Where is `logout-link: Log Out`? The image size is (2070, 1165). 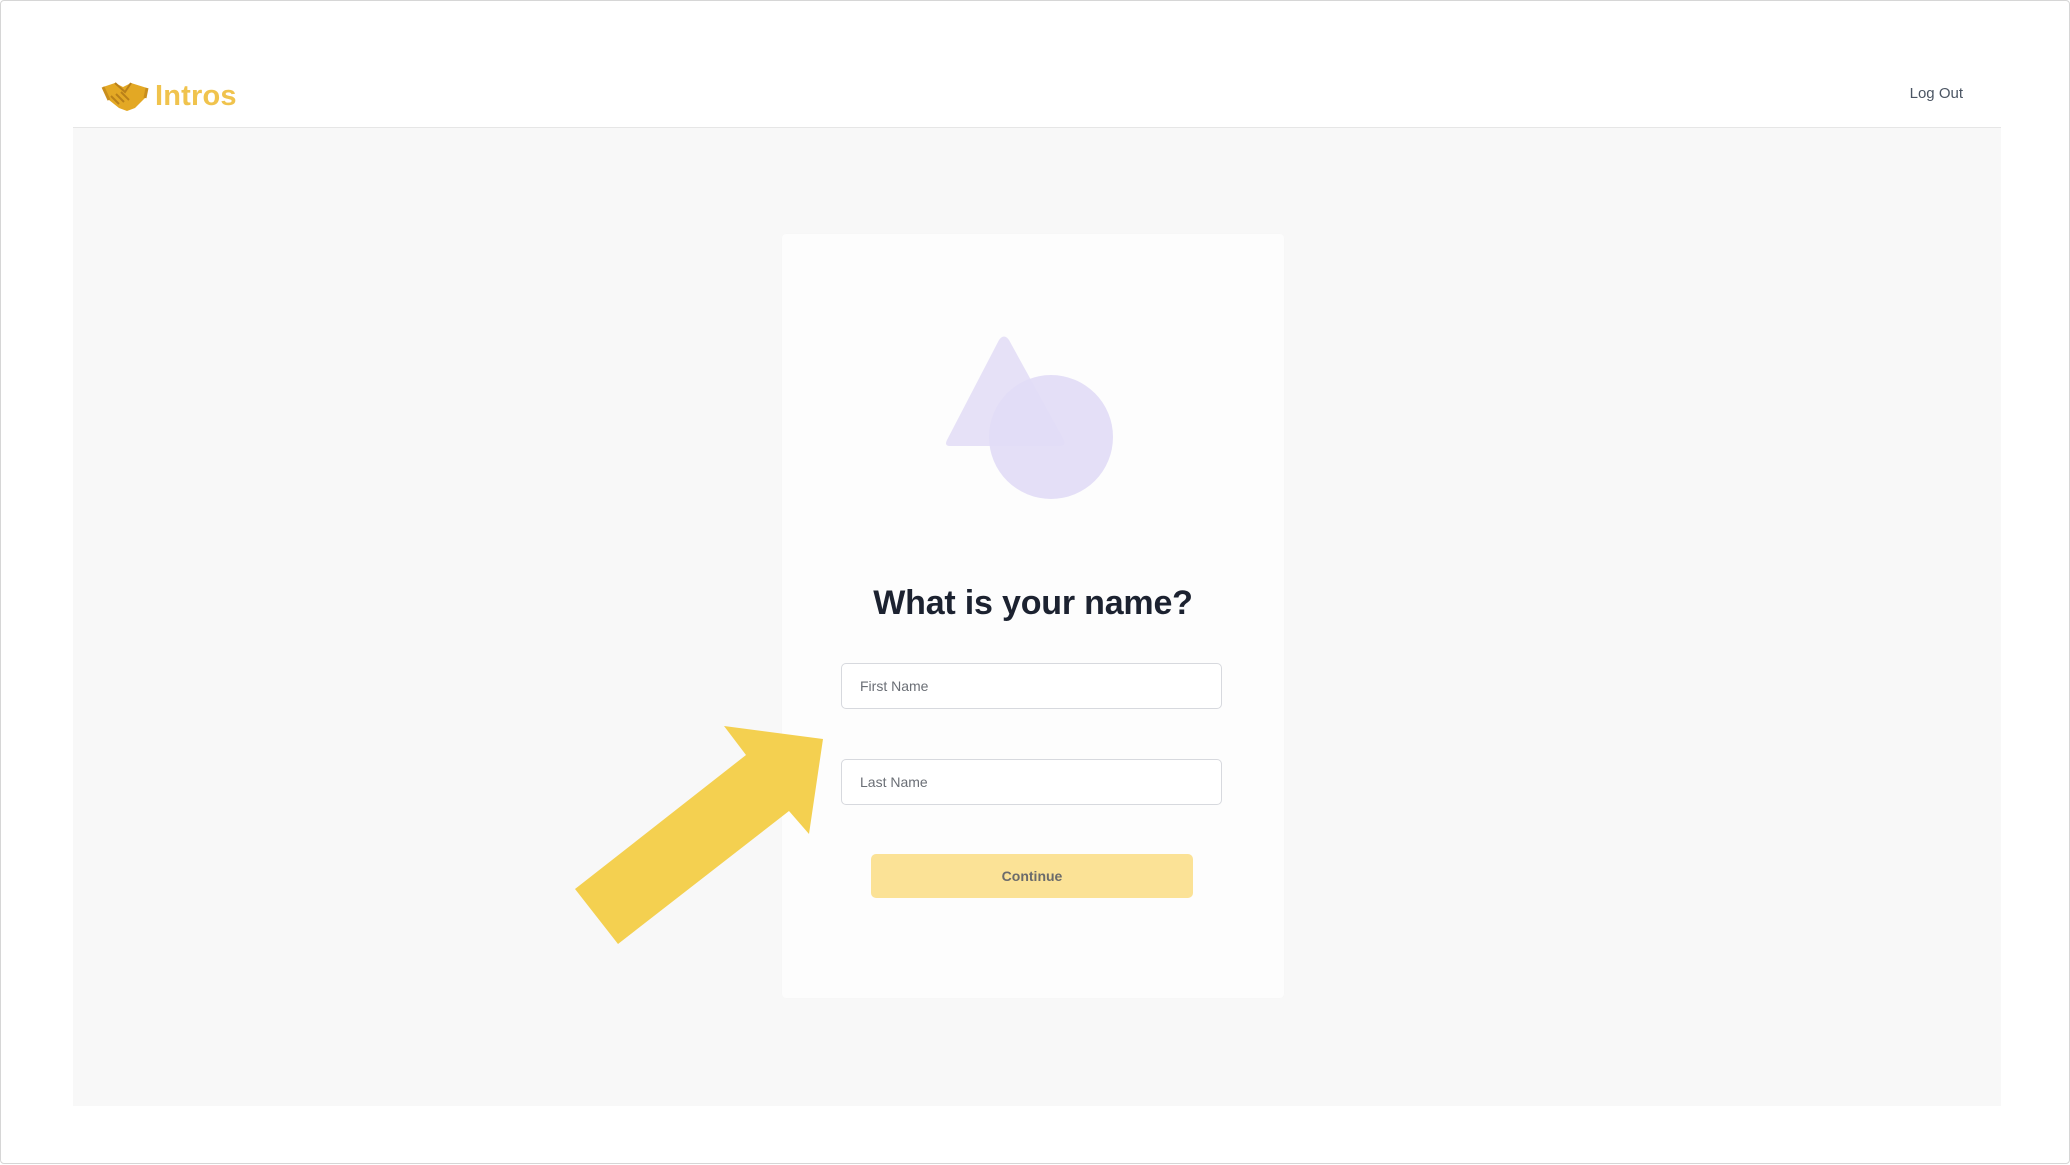 logout-link: Log Out is located at coordinates (1936, 93).